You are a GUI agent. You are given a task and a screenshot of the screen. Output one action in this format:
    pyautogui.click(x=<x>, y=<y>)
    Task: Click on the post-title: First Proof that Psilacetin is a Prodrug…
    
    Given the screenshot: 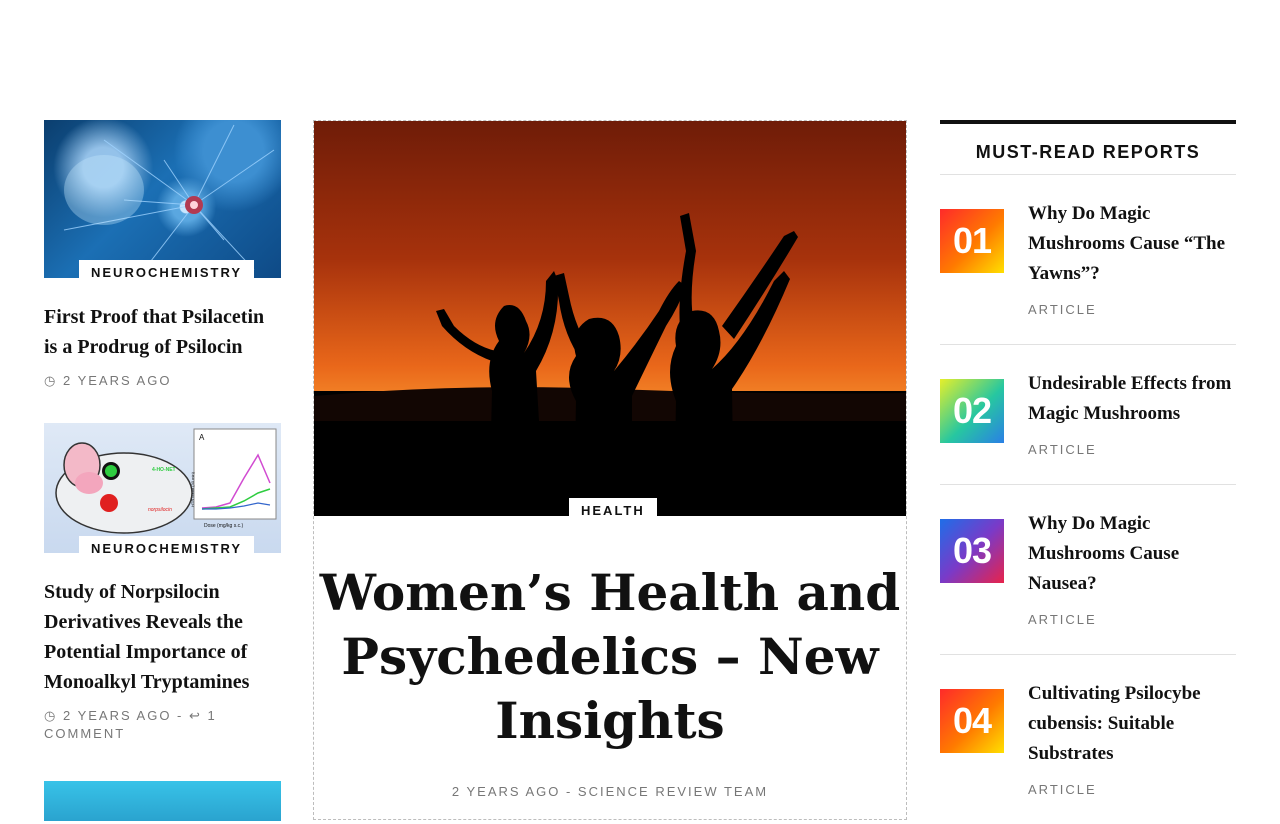 What is the action you would take?
    pyautogui.click(x=162, y=332)
    